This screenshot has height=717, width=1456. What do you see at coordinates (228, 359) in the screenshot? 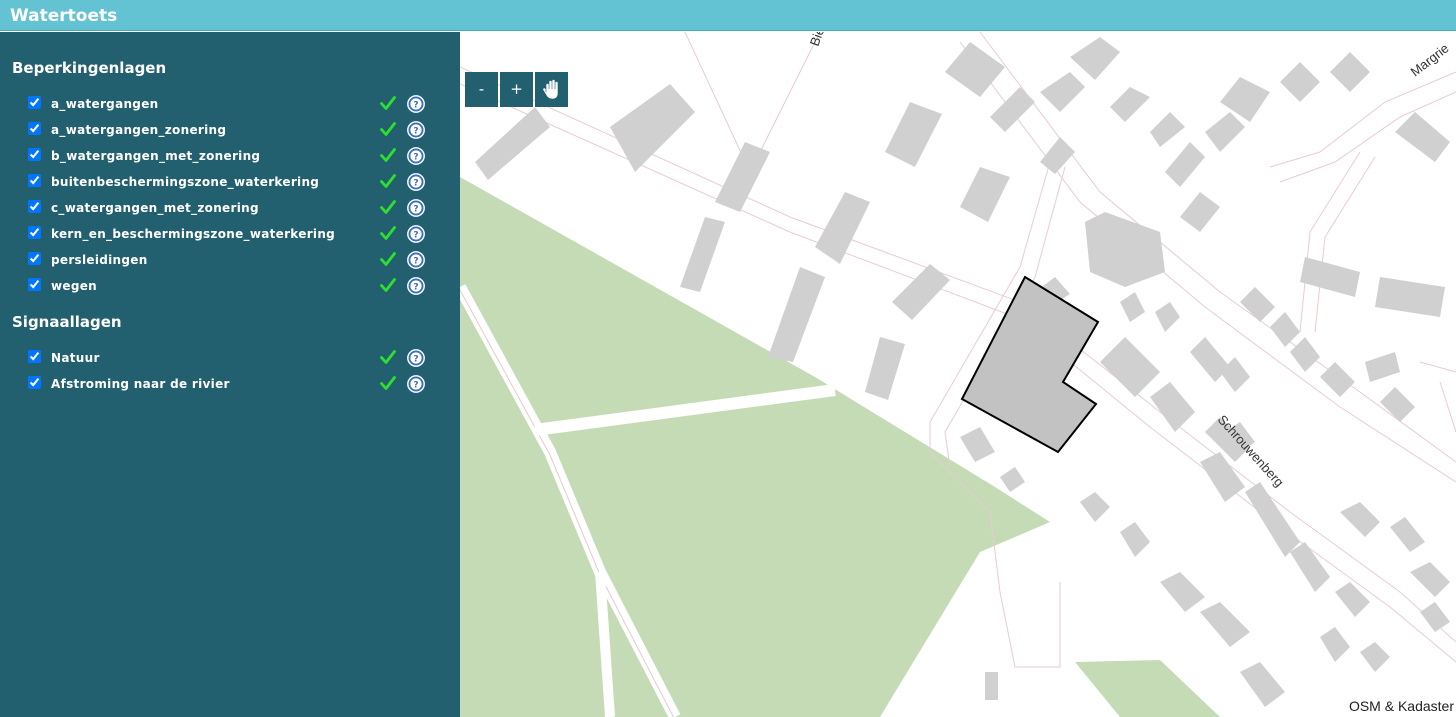
I see `layer-row: Natuur?` at bounding box center [228, 359].